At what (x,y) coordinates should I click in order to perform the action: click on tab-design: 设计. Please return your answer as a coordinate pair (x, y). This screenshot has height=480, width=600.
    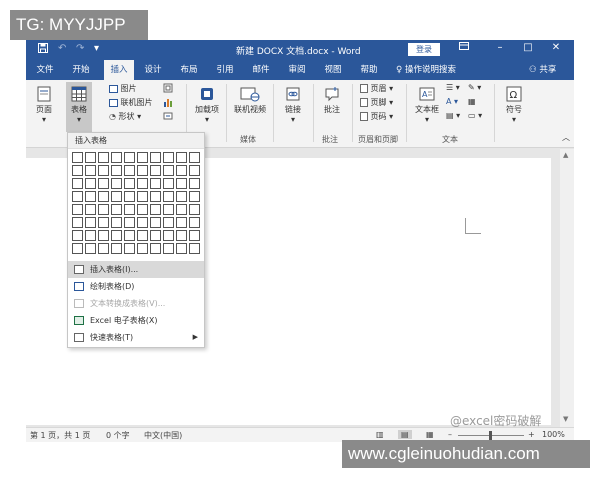
    Looking at the image, I should click on (153, 70).